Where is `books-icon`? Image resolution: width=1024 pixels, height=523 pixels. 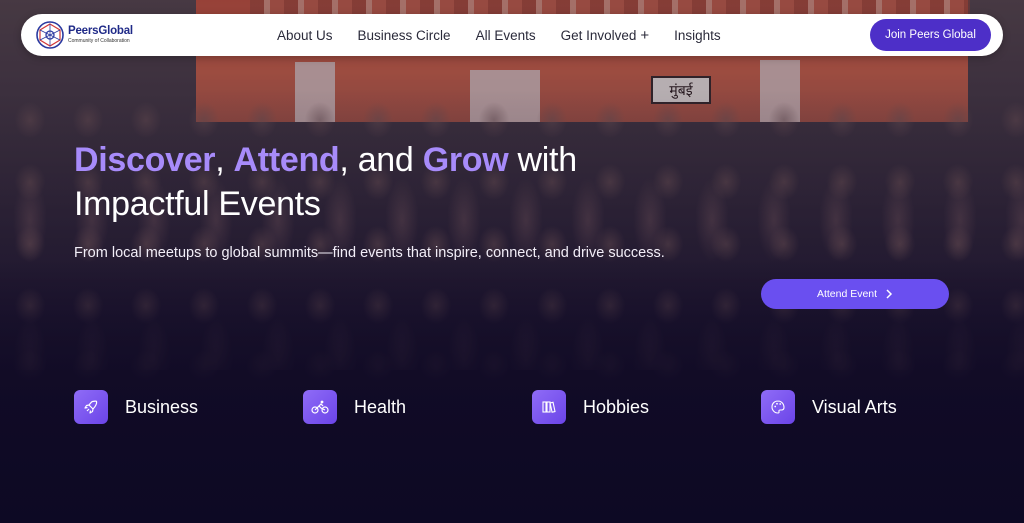 books-icon is located at coordinates (549, 407).